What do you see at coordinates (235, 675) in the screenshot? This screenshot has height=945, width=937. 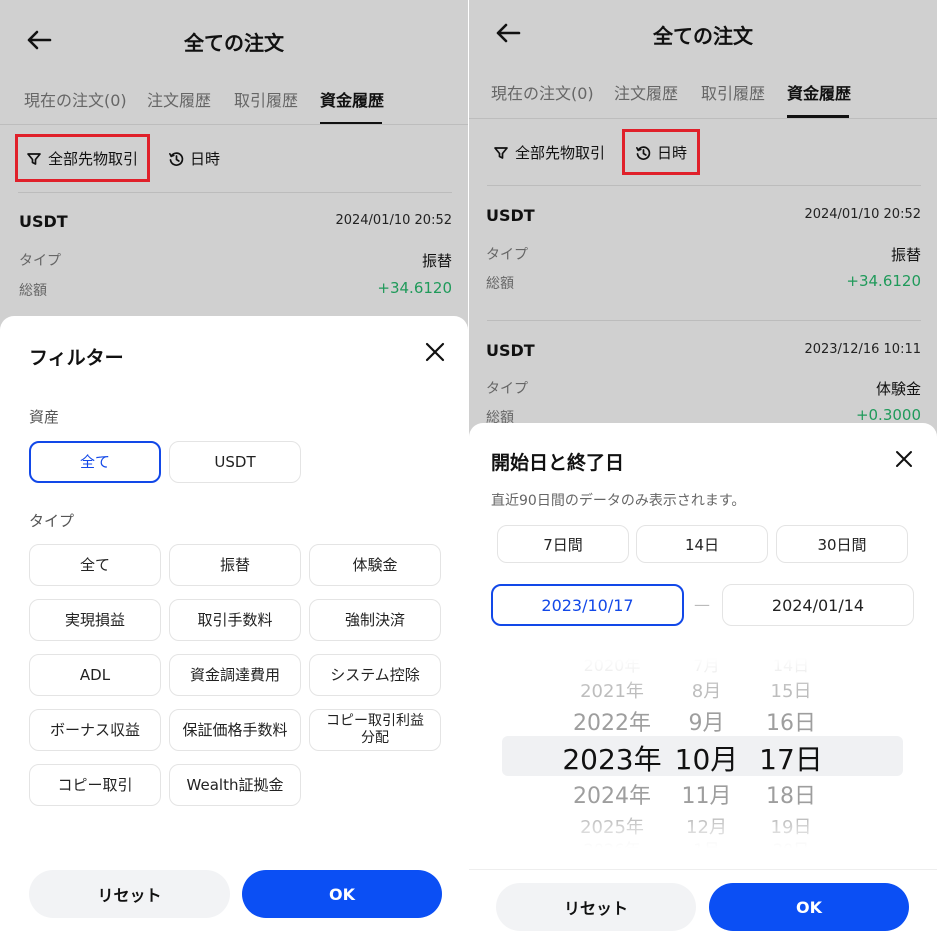 I see `type-chip: 資金調達費用` at bounding box center [235, 675].